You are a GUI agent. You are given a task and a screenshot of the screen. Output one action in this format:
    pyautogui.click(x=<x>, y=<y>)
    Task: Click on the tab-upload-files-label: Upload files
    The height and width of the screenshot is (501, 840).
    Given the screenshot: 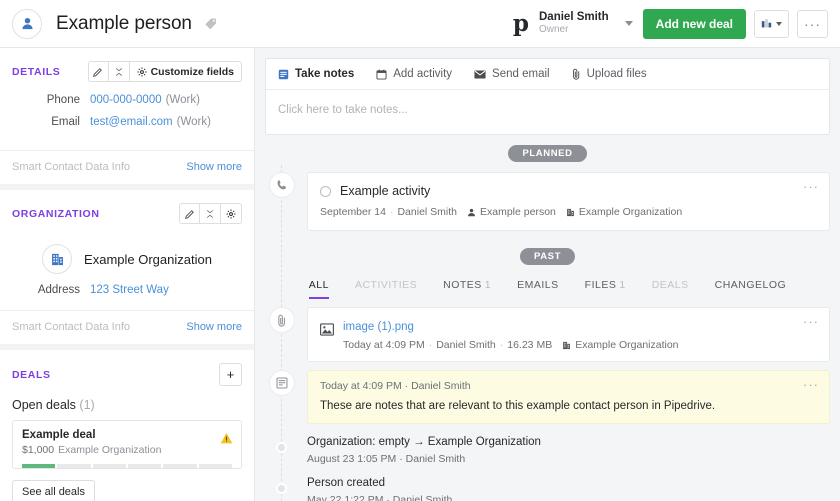 What is the action you would take?
    pyautogui.click(x=616, y=74)
    